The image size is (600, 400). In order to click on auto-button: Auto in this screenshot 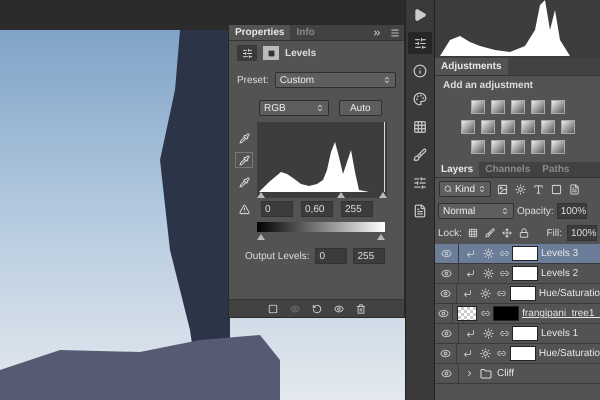, I will do `click(360, 108)`.